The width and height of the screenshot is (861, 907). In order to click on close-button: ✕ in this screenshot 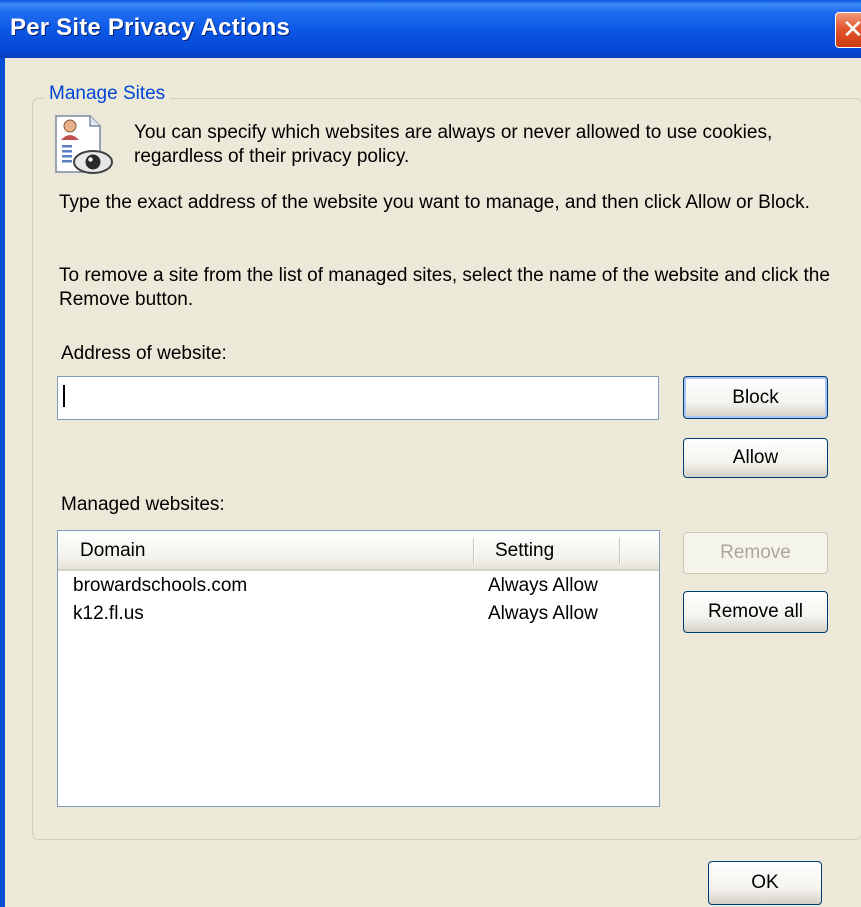, I will do `click(848, 30)`.